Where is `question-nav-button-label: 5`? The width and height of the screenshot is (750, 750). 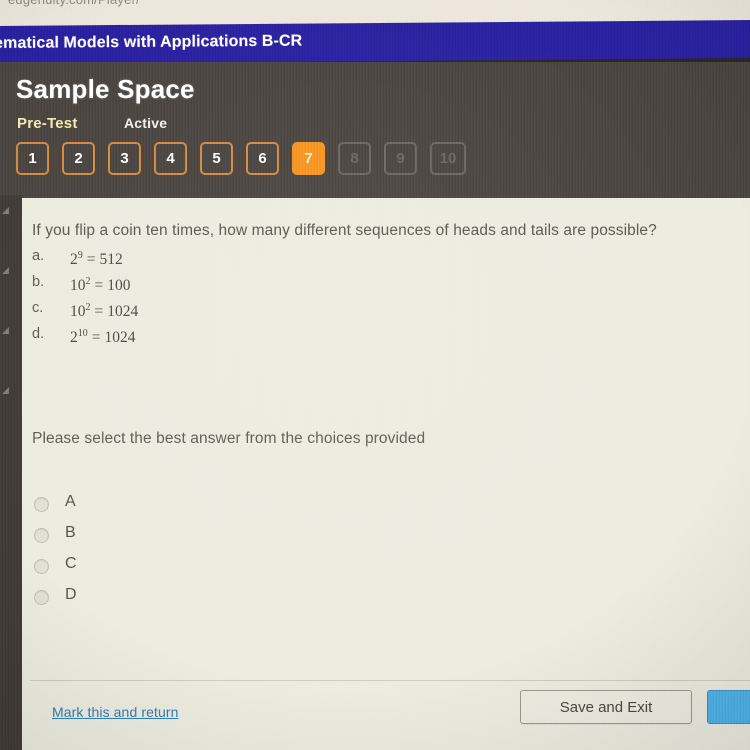 question-nav-button-label: 5 is located at coordinates (216, 158).